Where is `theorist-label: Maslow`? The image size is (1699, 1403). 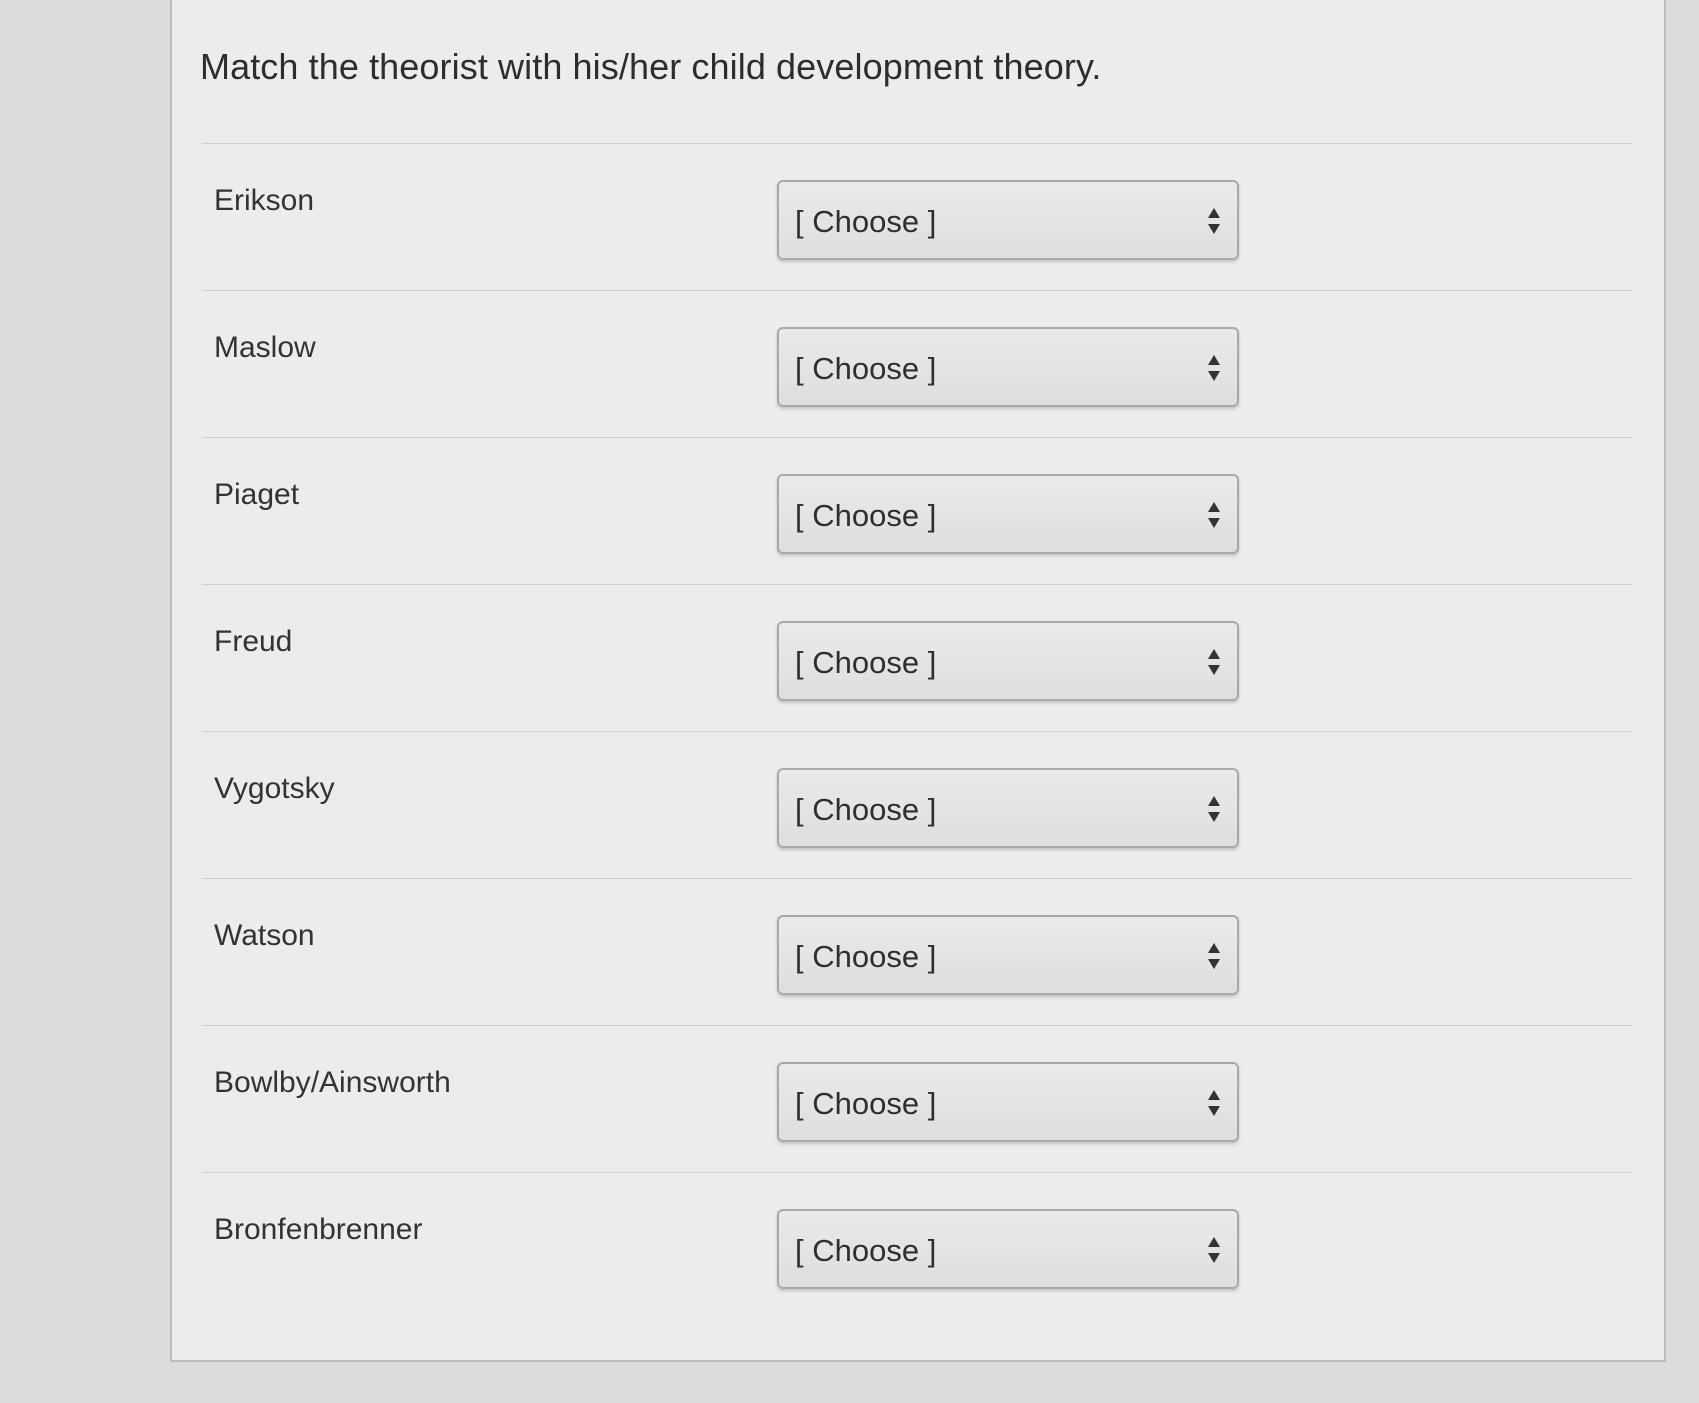 theorist-label: Maslow is located at coordinates (265, 347).